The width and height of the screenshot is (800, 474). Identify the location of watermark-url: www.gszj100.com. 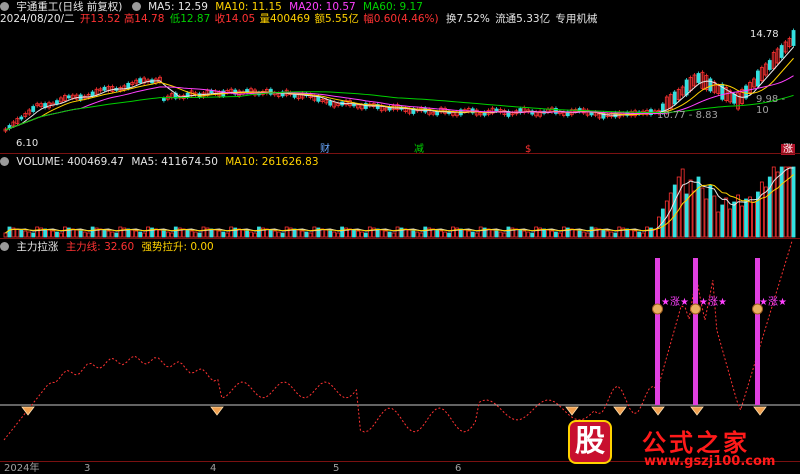
(710, 461).